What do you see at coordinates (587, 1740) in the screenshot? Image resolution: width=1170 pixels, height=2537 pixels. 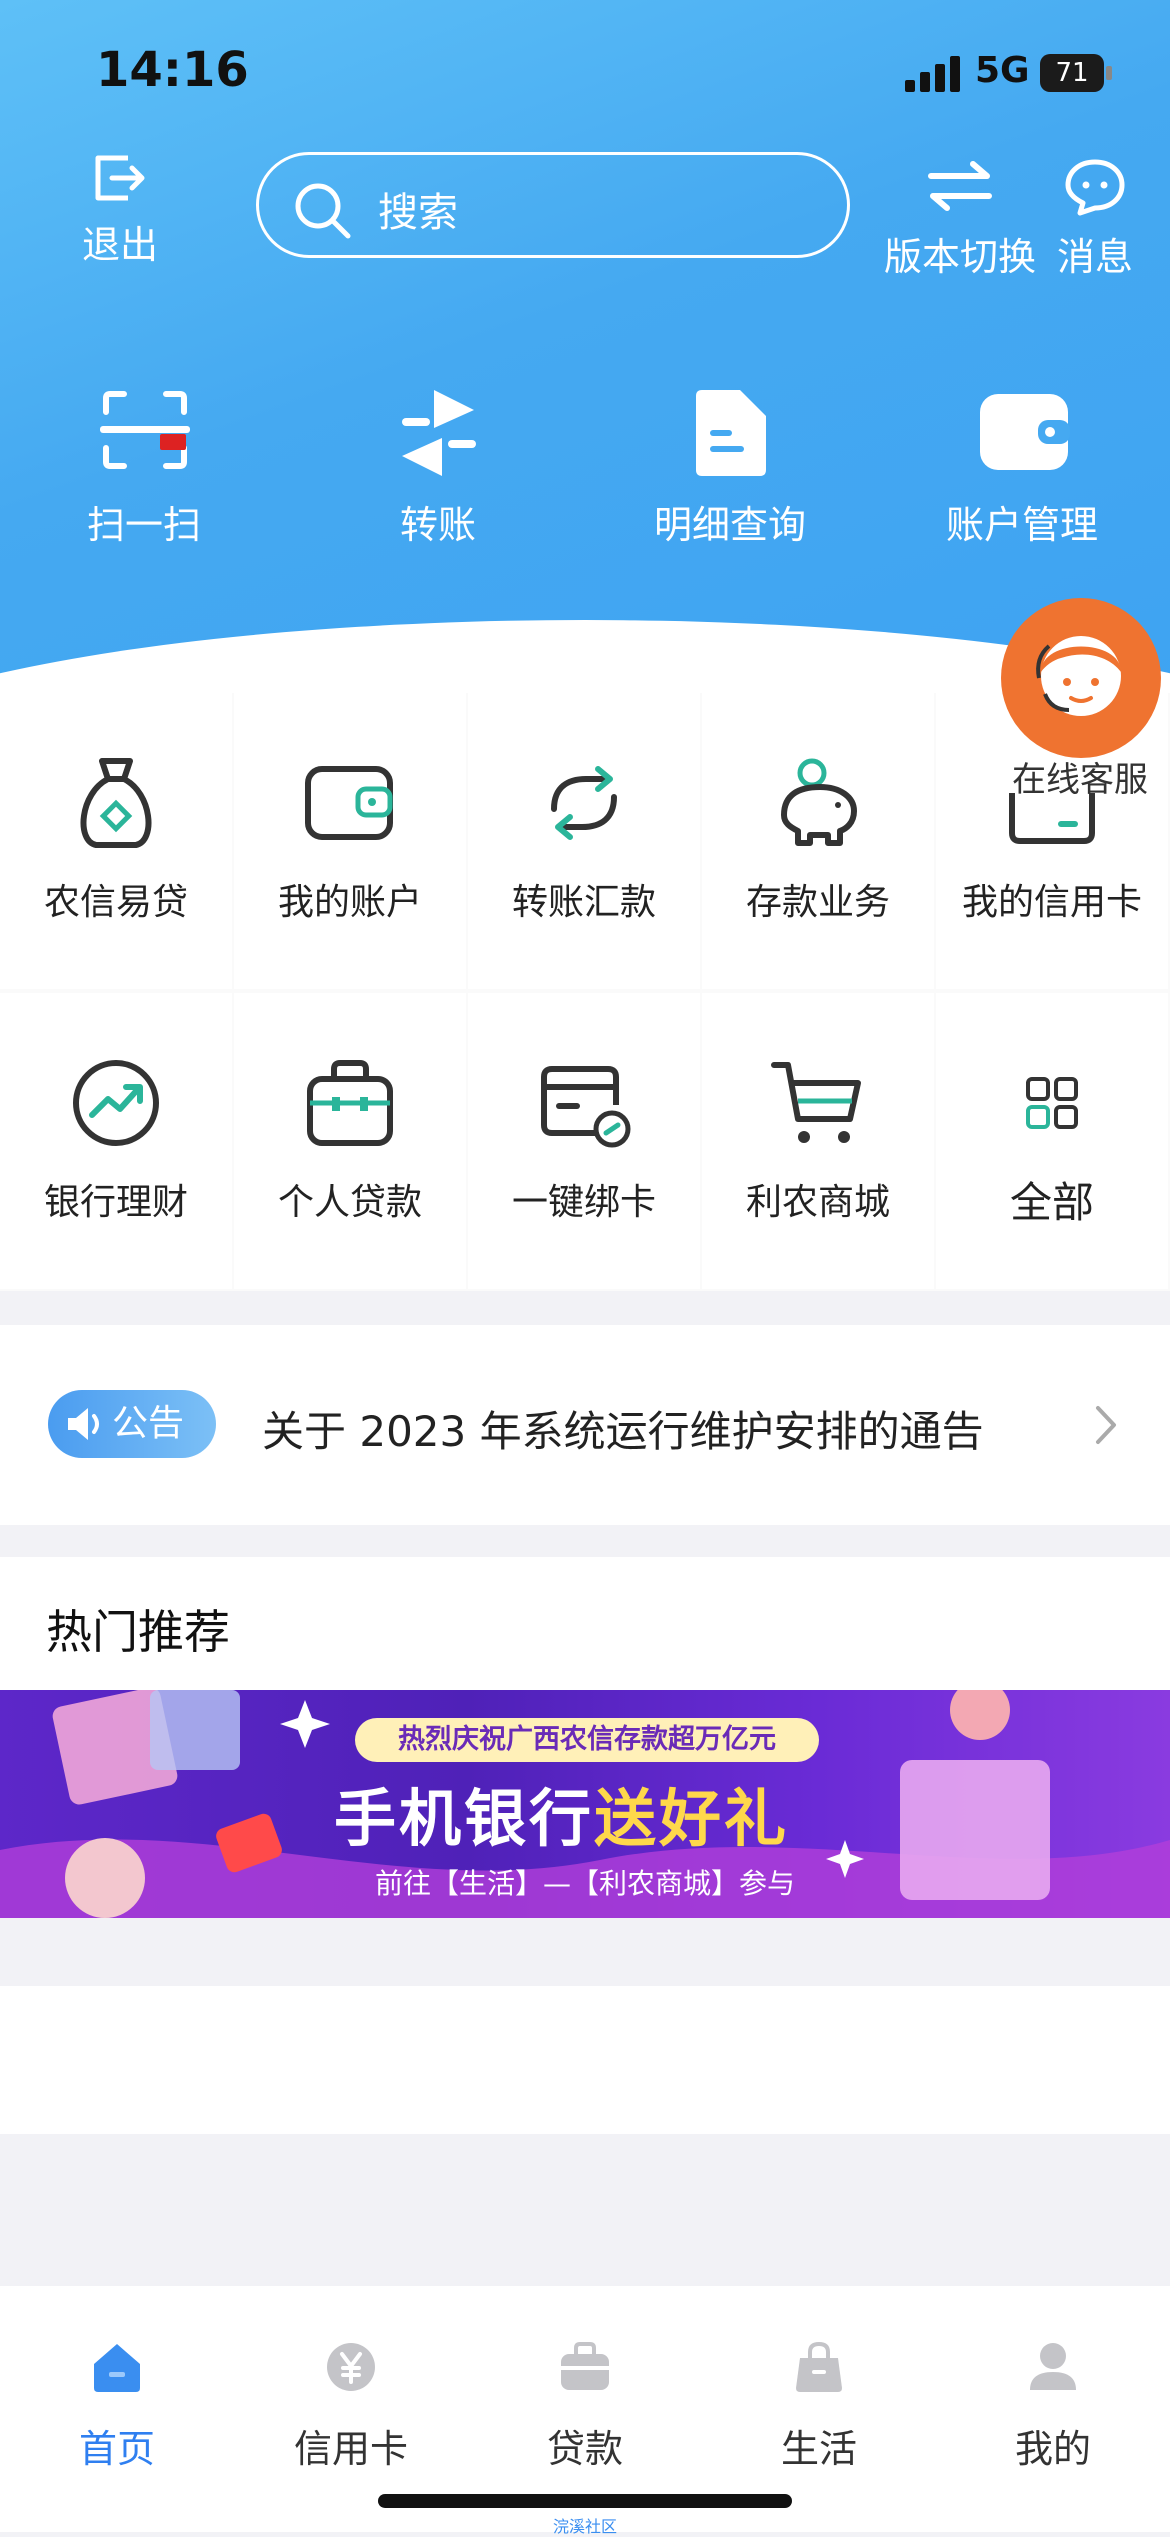 I see `banner-tagline: 热烈庆祝广西农信存款超万亿元` at bounding box center [587, 1740].